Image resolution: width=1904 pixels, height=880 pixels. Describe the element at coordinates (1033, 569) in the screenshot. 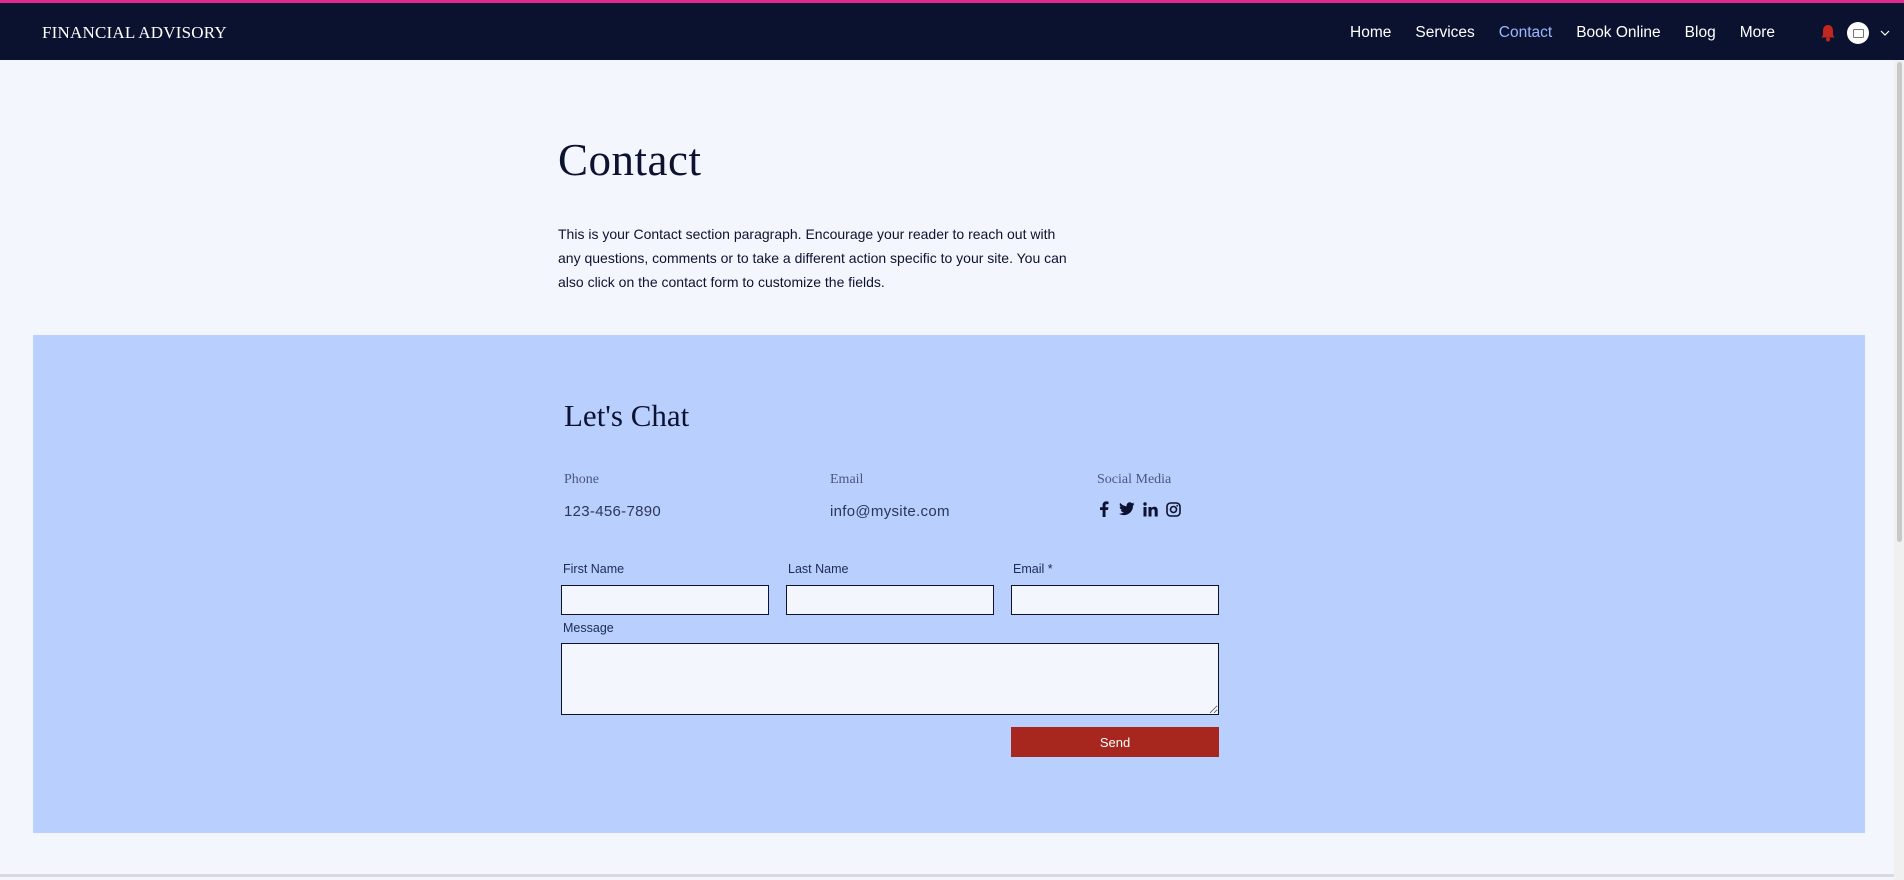

I see `email-field-label: Email *` at that location.